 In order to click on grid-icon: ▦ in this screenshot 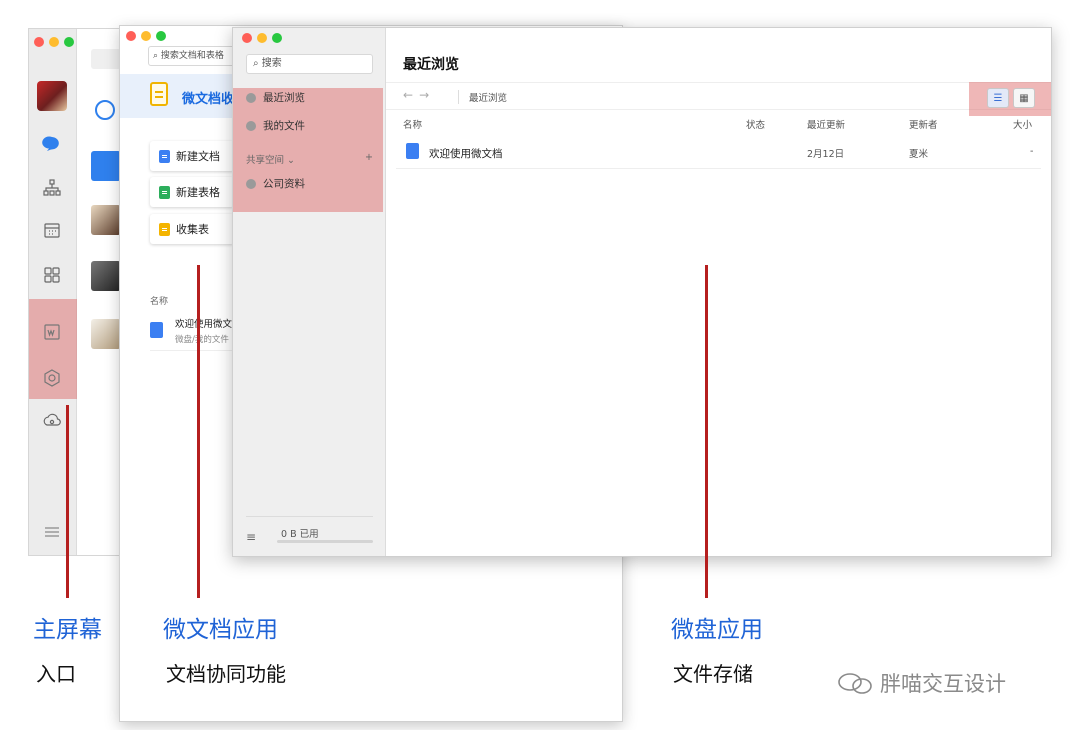, I will do `click(1024, 98)`.